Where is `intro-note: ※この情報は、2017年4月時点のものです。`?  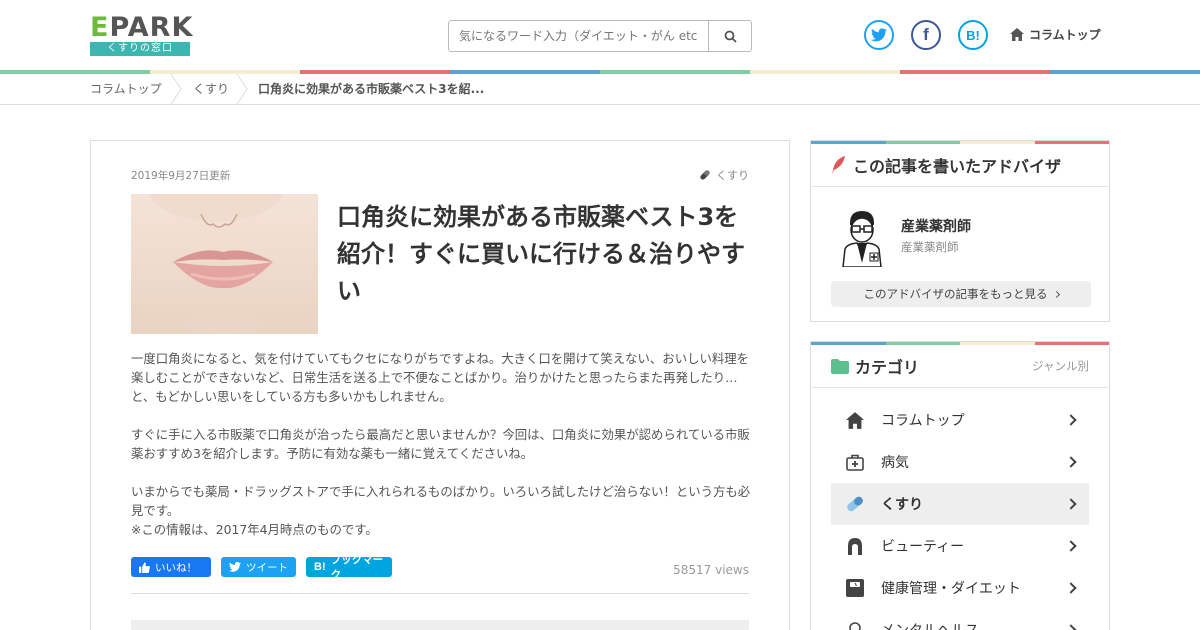 intro-note: ※この情報は、2017年4月時点のものです。 is located at coordinates (254, 529).